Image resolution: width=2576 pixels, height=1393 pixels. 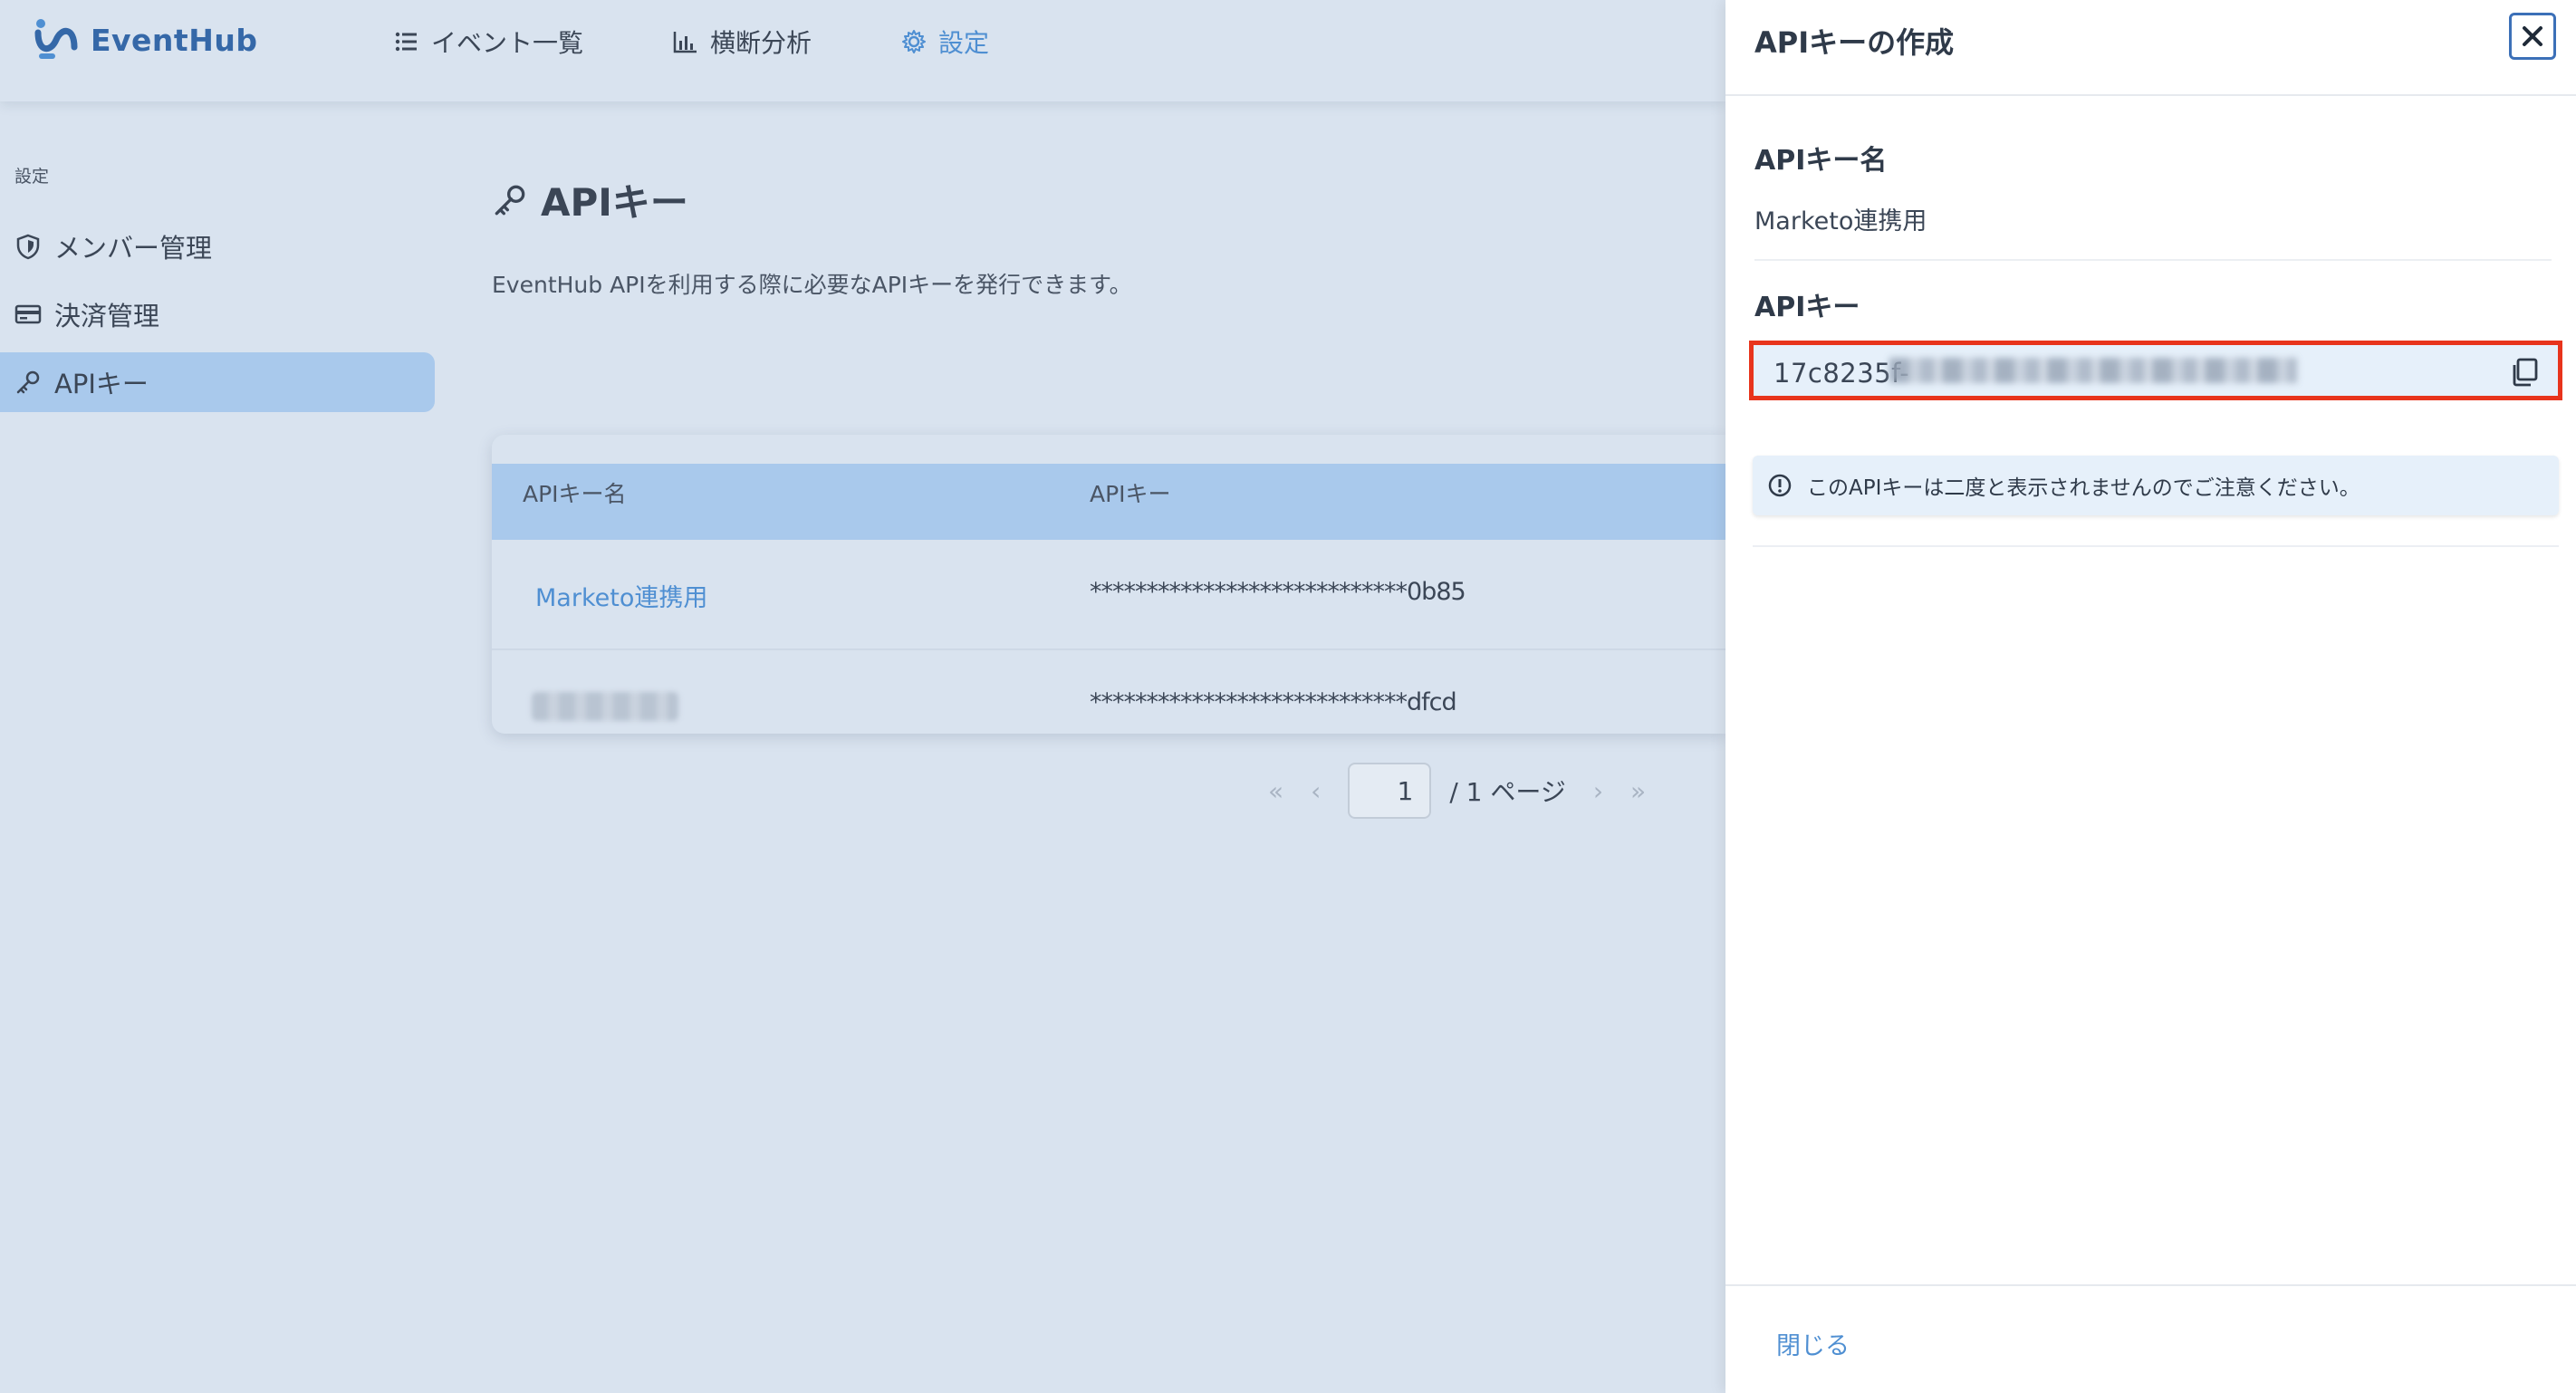 I want to click on column-header-name: APIキー名, so click(x=575, y=494).